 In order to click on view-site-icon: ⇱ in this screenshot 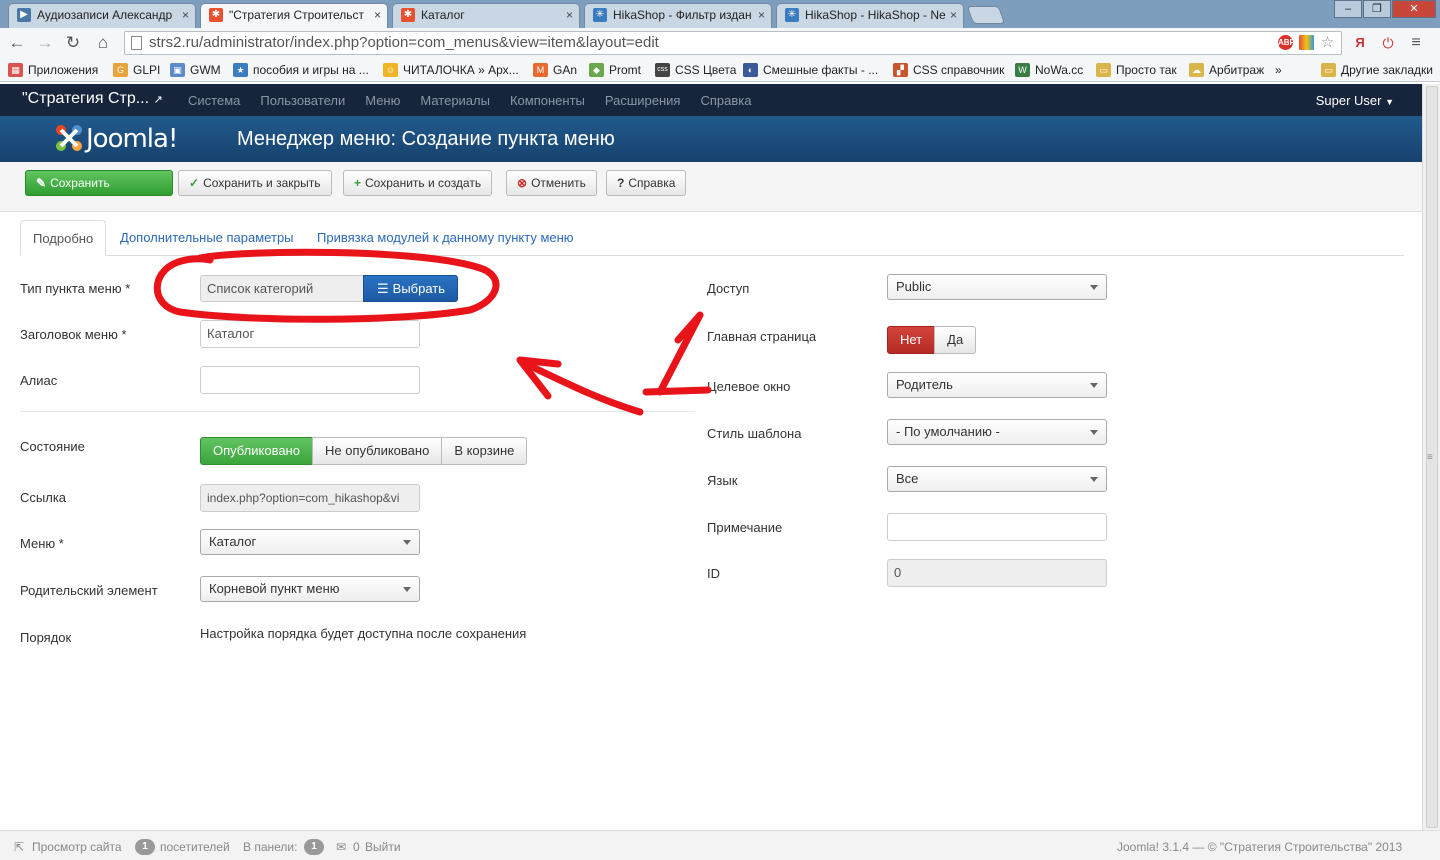, I will do `click(19, 847)`.